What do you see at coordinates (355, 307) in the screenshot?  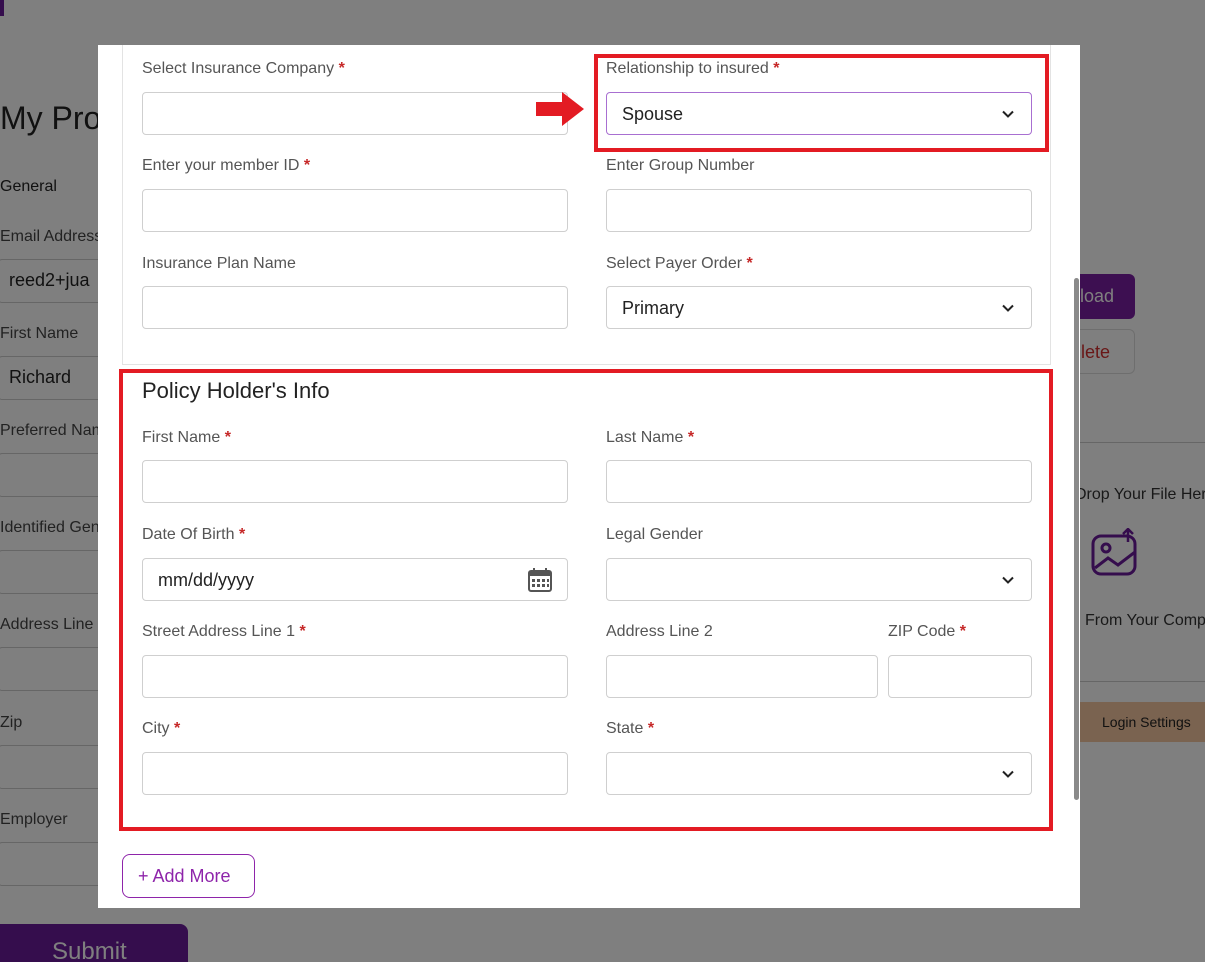 I see `plan-name-input` at bounding box center [355, 307].